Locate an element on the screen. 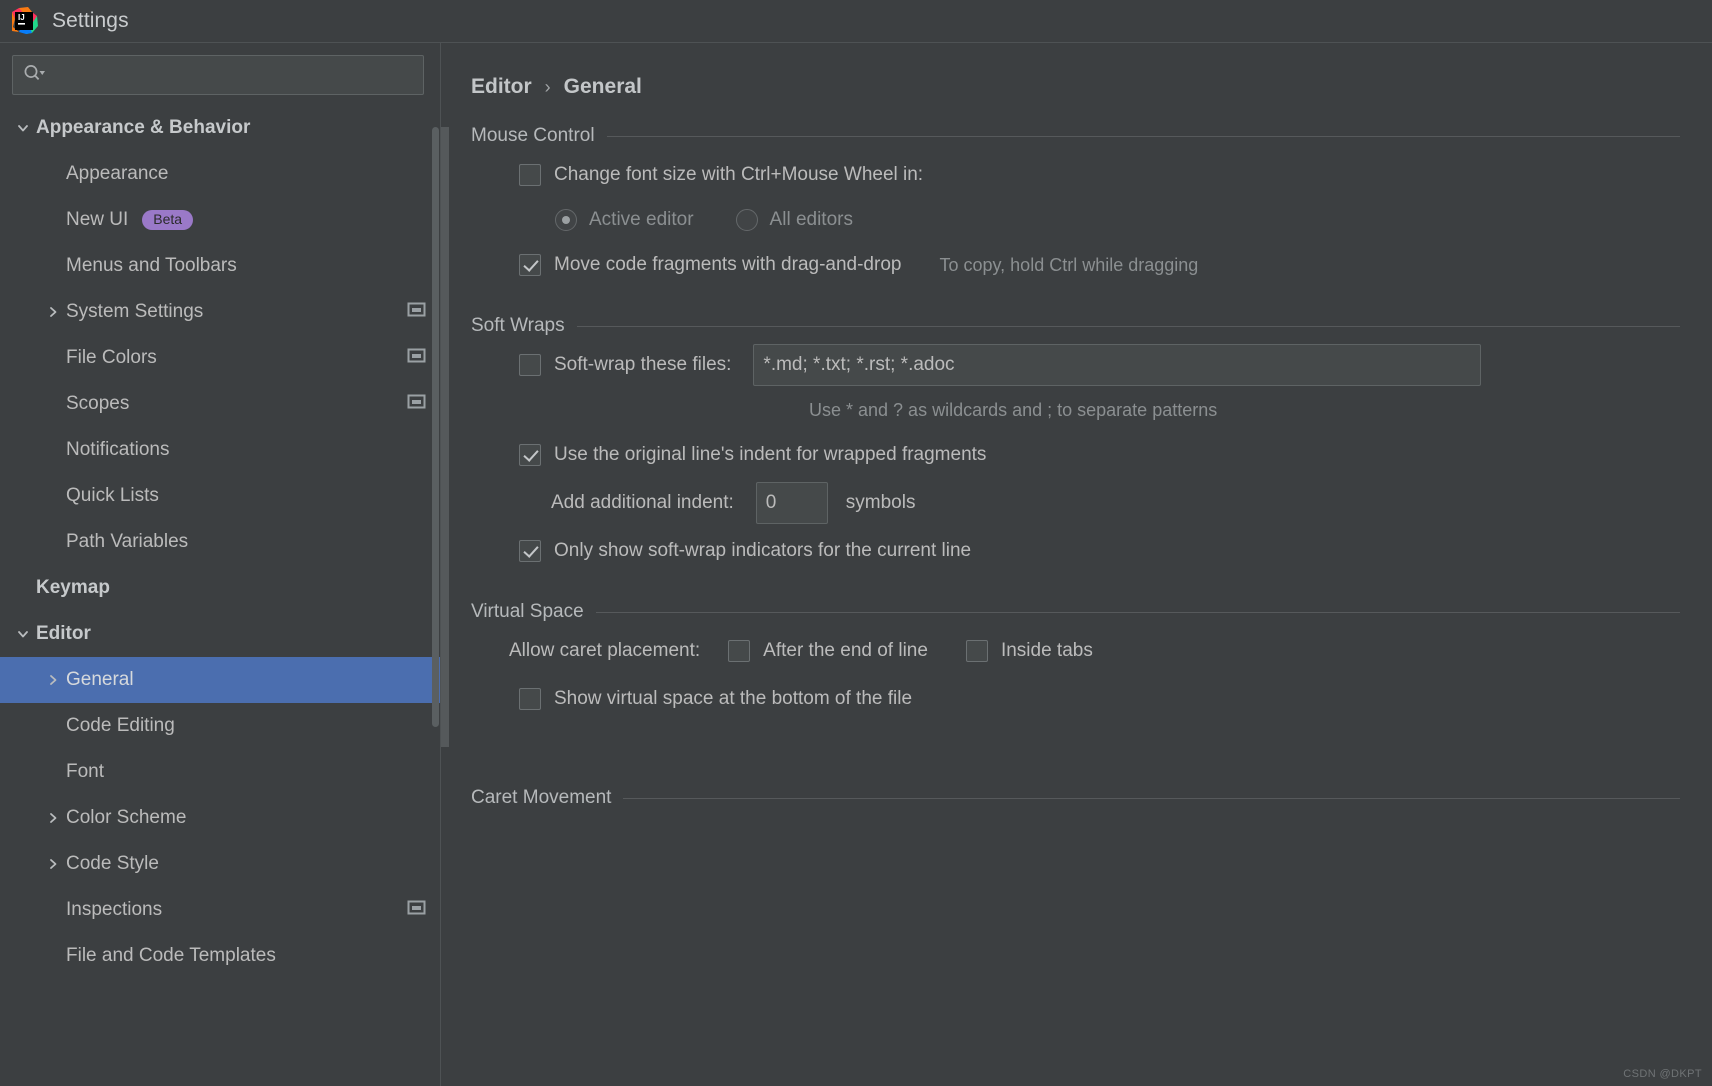  move-code-fragments-label: Move code fragments with drag-and-drop is located at coordinates (727, 265).